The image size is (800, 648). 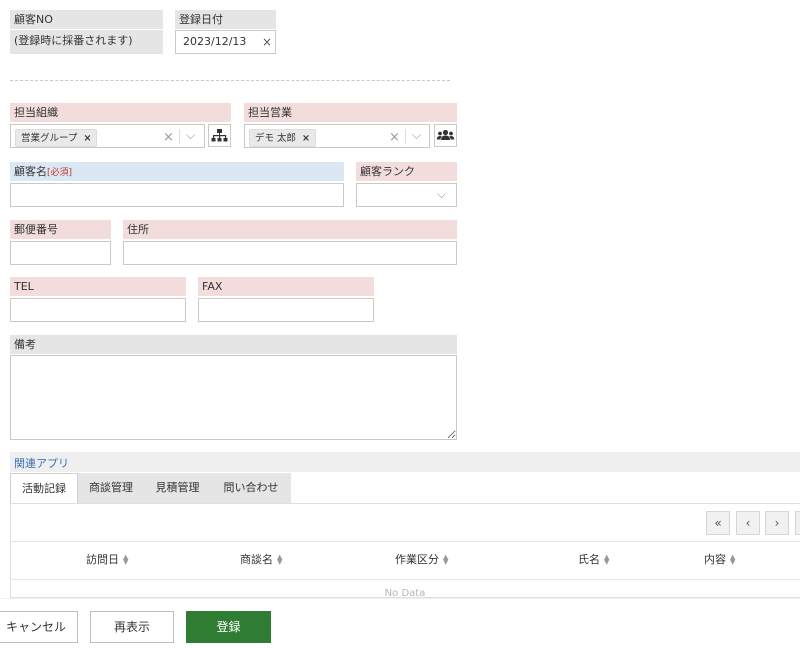 What do you see at coordinates (251, 488) in the screenshot?
I see `tab-inquiry: 問い合わせ` at bounding box center [251, 488].